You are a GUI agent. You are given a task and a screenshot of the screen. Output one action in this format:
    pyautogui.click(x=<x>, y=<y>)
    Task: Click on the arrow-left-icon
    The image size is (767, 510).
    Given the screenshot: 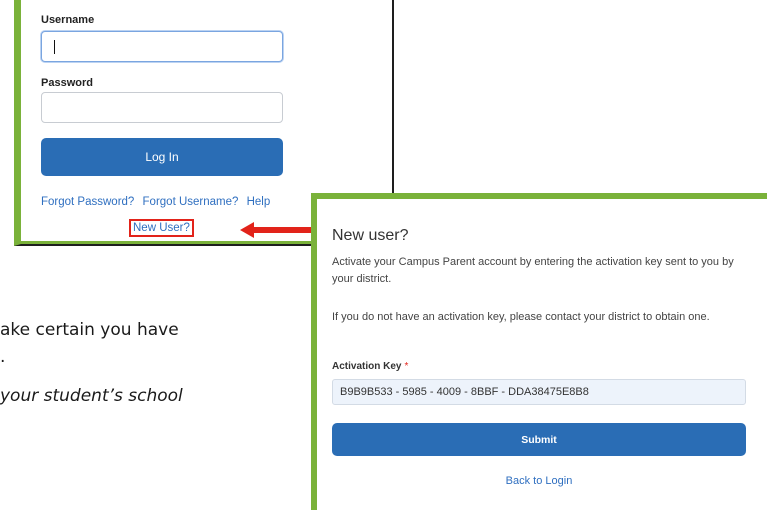 What is the action you would take?
    pyautogui.click(x=278, y=230)
    